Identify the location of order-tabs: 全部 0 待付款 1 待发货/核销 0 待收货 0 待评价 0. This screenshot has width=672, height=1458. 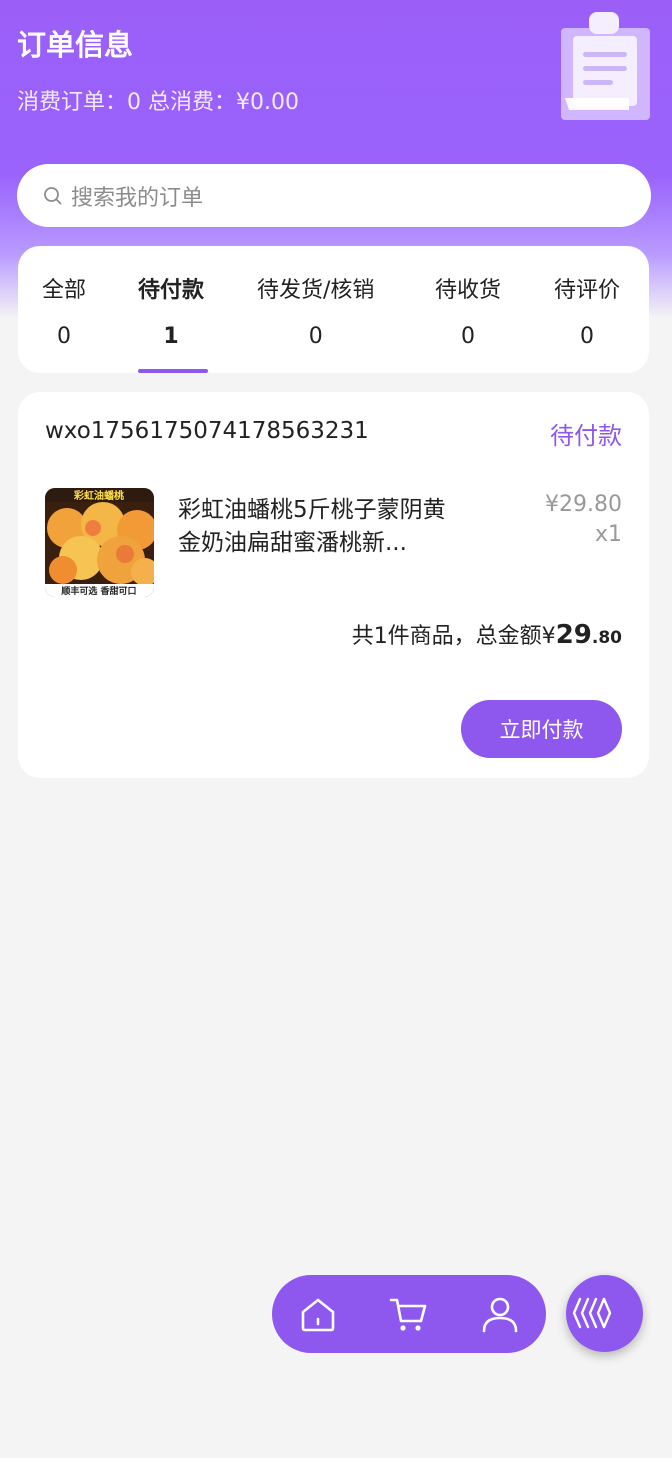
(333, 309).